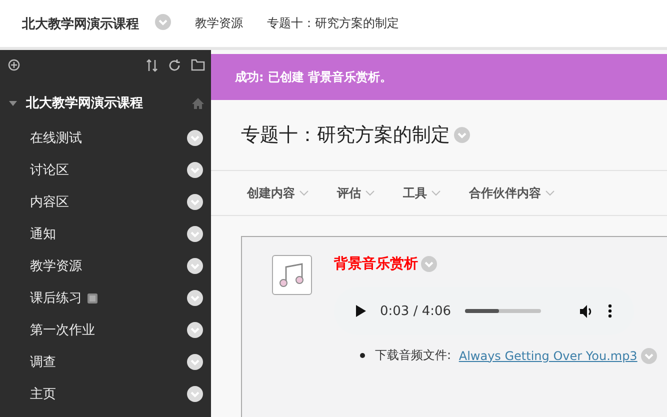 The image size is (667, 417). Describe the element at coordinates (80, 23) in the screenshot. I see `course-title: 北大教学网演示课程` at that location.